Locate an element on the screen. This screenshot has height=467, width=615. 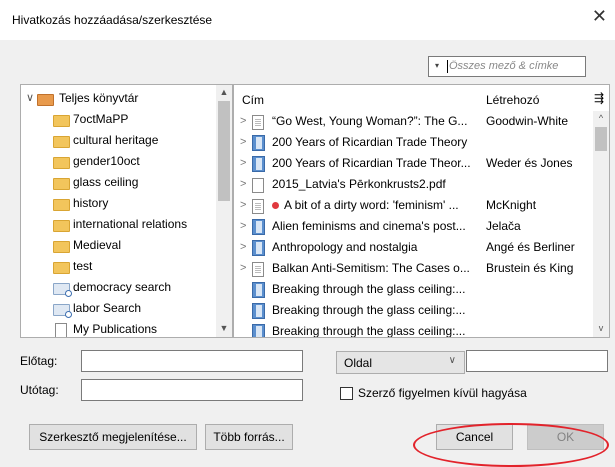
collection-item-label: history is located at coordinates (91, 203).